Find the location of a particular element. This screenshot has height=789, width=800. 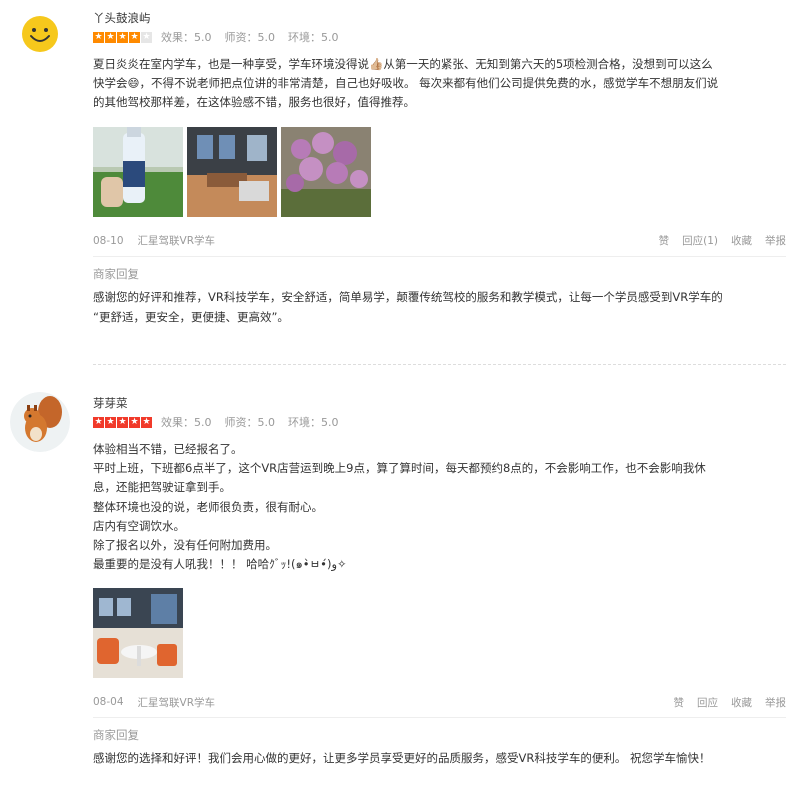

review-date: 08-10 is located at coordinates (108, 240).